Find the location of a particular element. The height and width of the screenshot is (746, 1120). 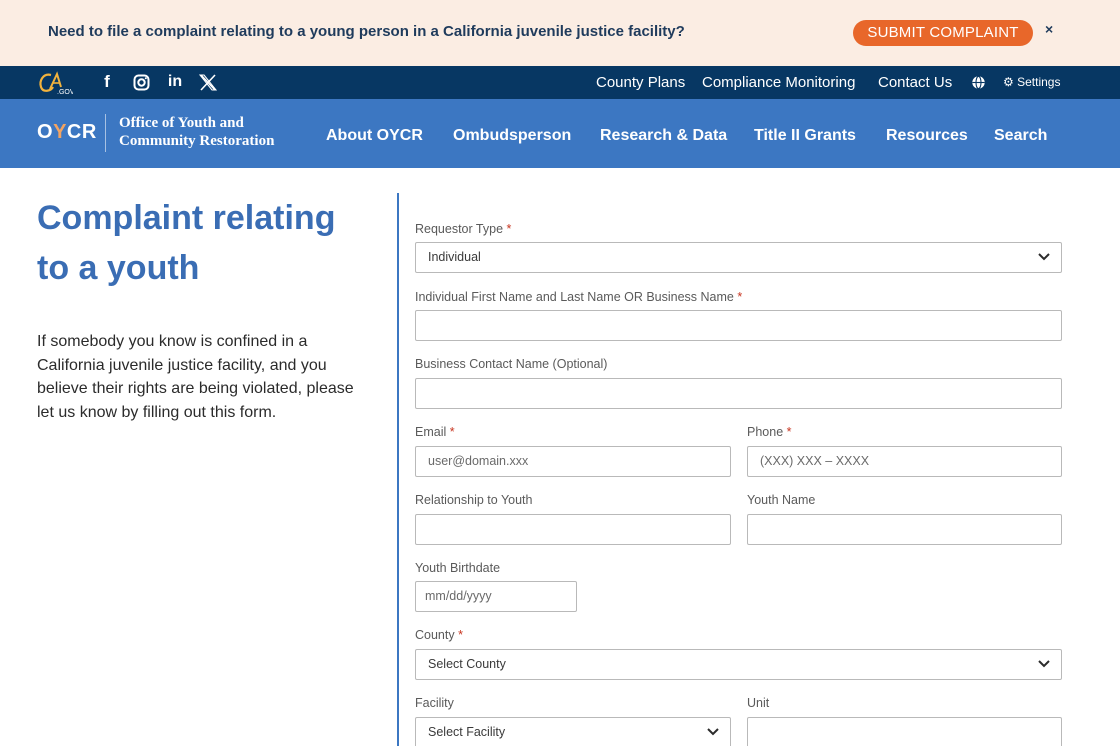

county-value: Select County is located at coordinates (467, 664).